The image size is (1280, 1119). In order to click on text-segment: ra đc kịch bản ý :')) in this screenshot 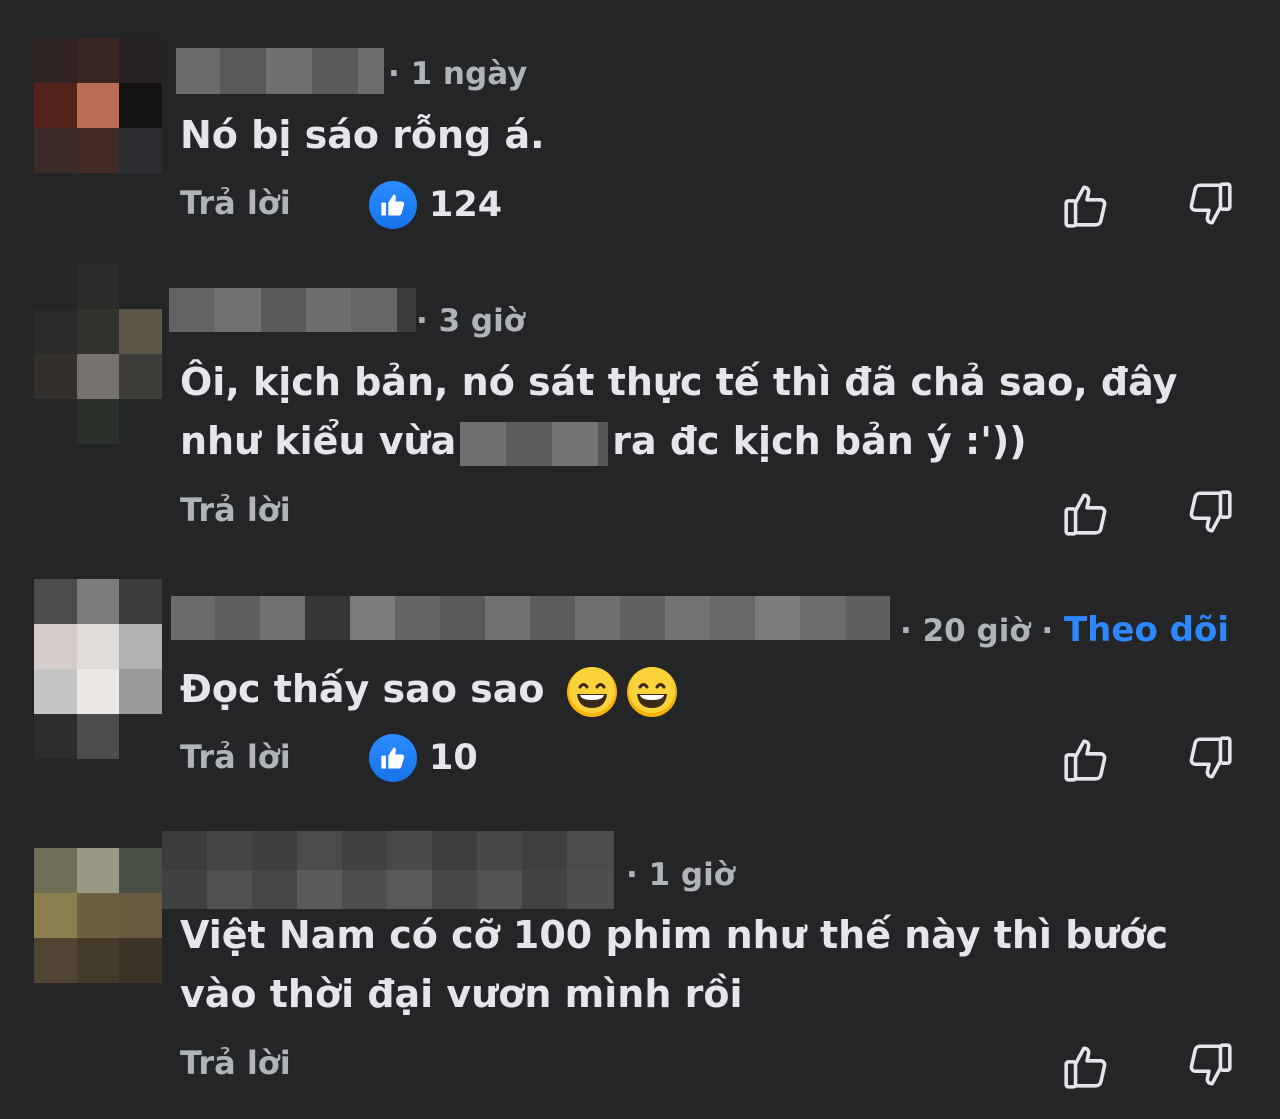, I will do `click(819, 441)`.